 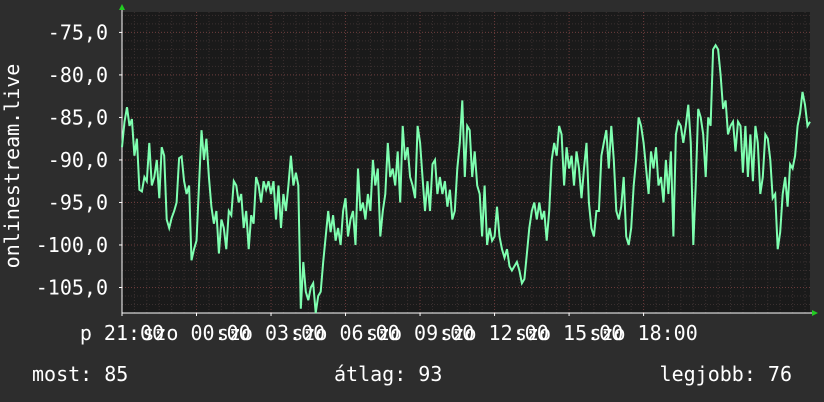 I want to click on average-value: átlag: 93, so click(x=388, y=374).